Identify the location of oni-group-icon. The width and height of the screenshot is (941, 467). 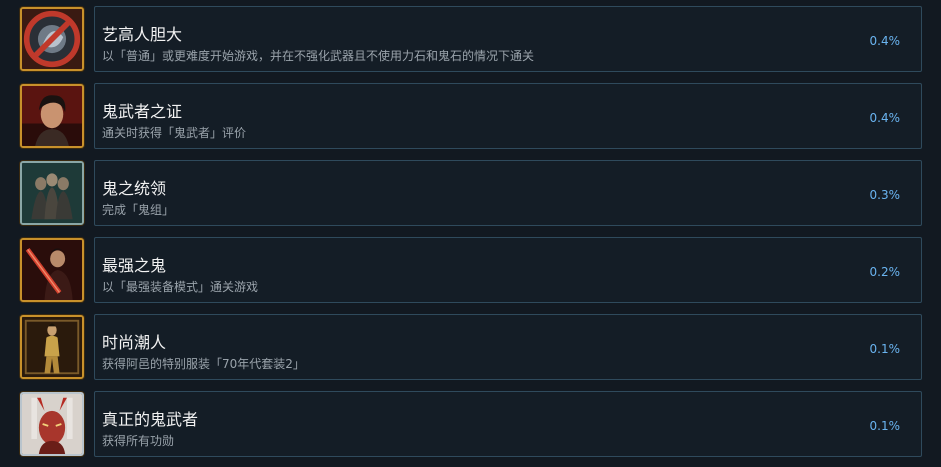
(52, 193).